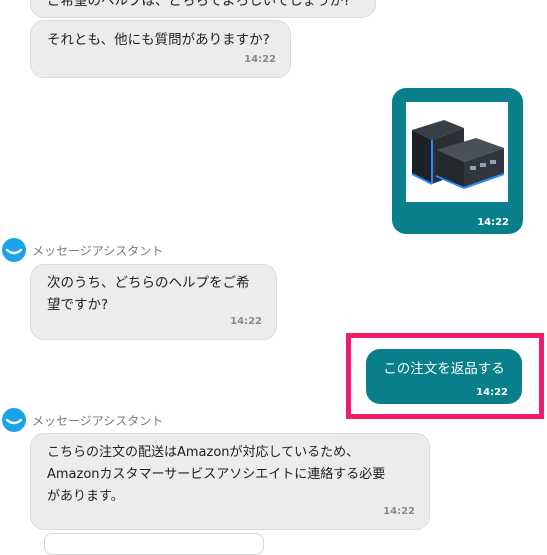  What do you see at coordinates (457, 152) in the screenshot?
I see `product-image` at bounding box center [457, 152].